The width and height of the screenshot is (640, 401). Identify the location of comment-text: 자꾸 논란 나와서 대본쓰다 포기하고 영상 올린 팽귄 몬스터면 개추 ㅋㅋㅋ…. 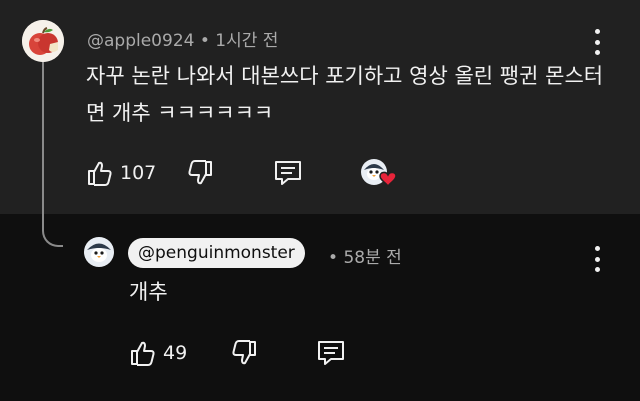
(345, 94).